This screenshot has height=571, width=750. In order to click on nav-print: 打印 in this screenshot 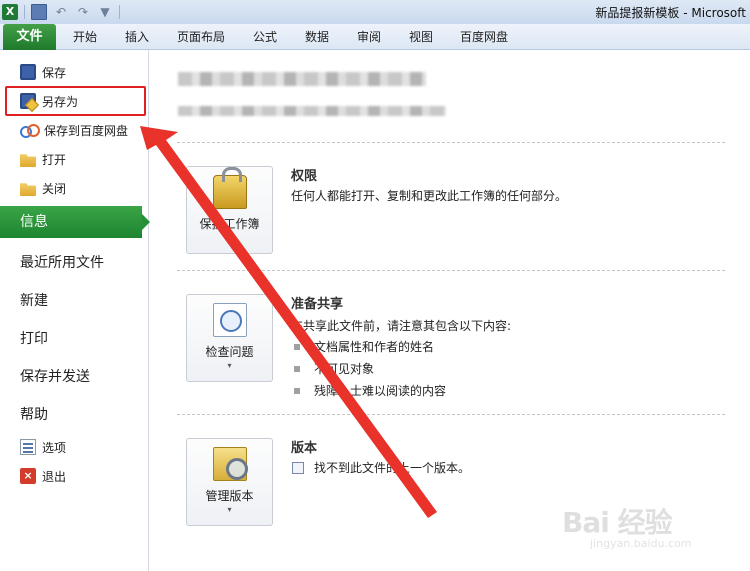, I will do `click(34, 338)`.